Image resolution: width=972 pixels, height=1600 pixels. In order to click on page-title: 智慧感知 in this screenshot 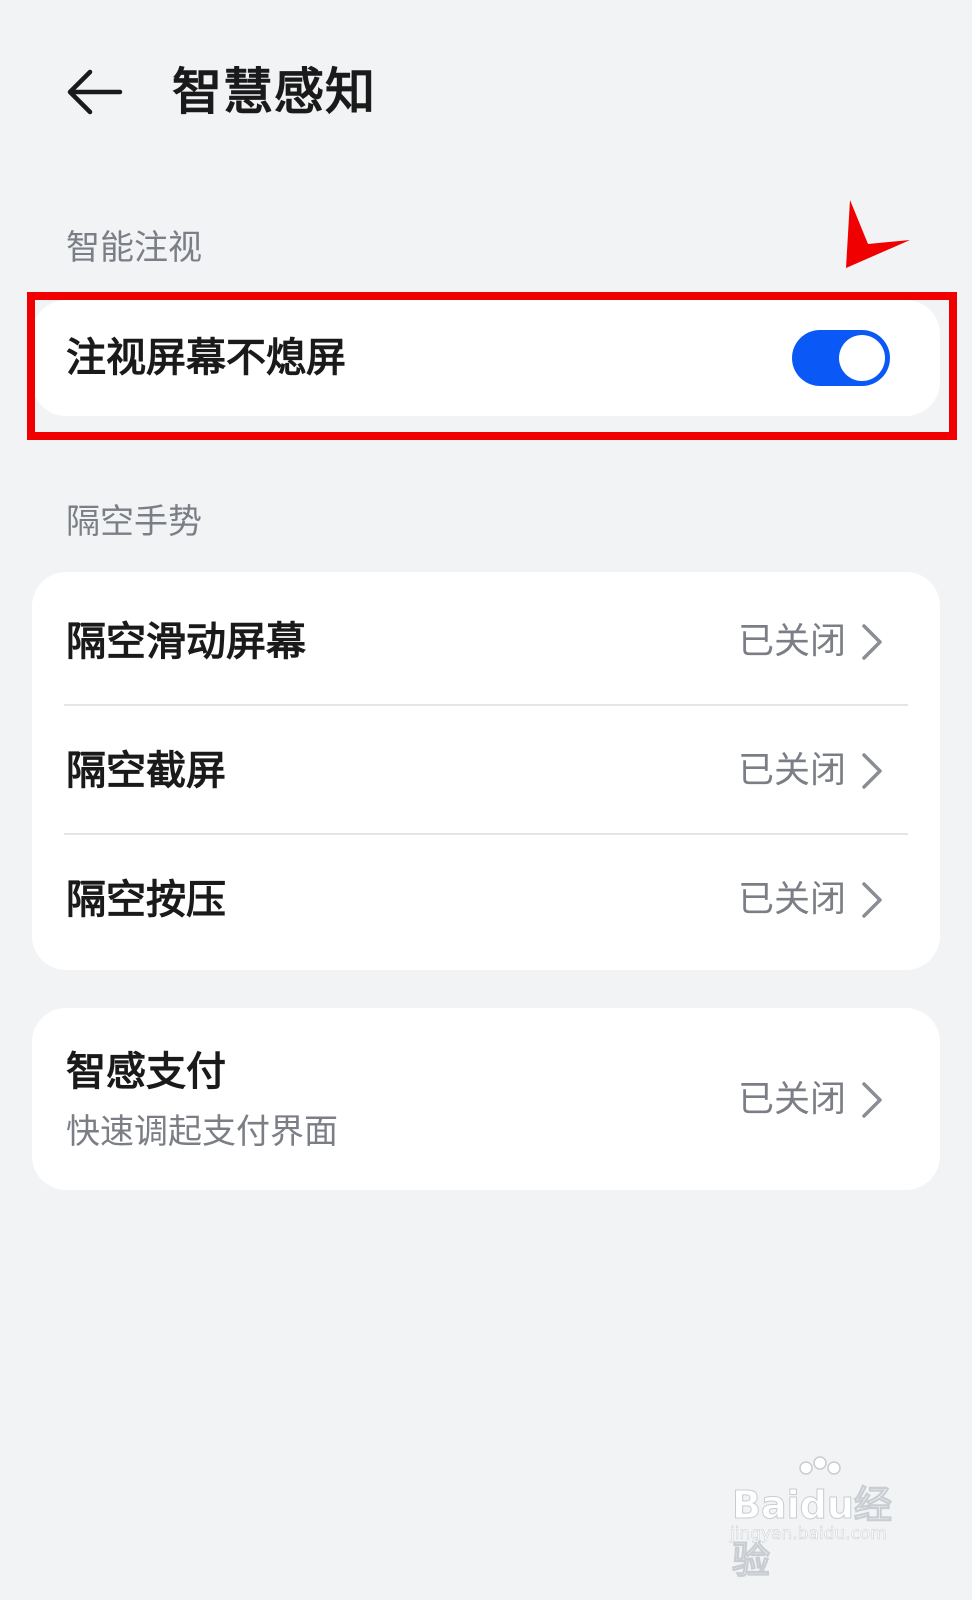, I will do `click(274, 92)`.